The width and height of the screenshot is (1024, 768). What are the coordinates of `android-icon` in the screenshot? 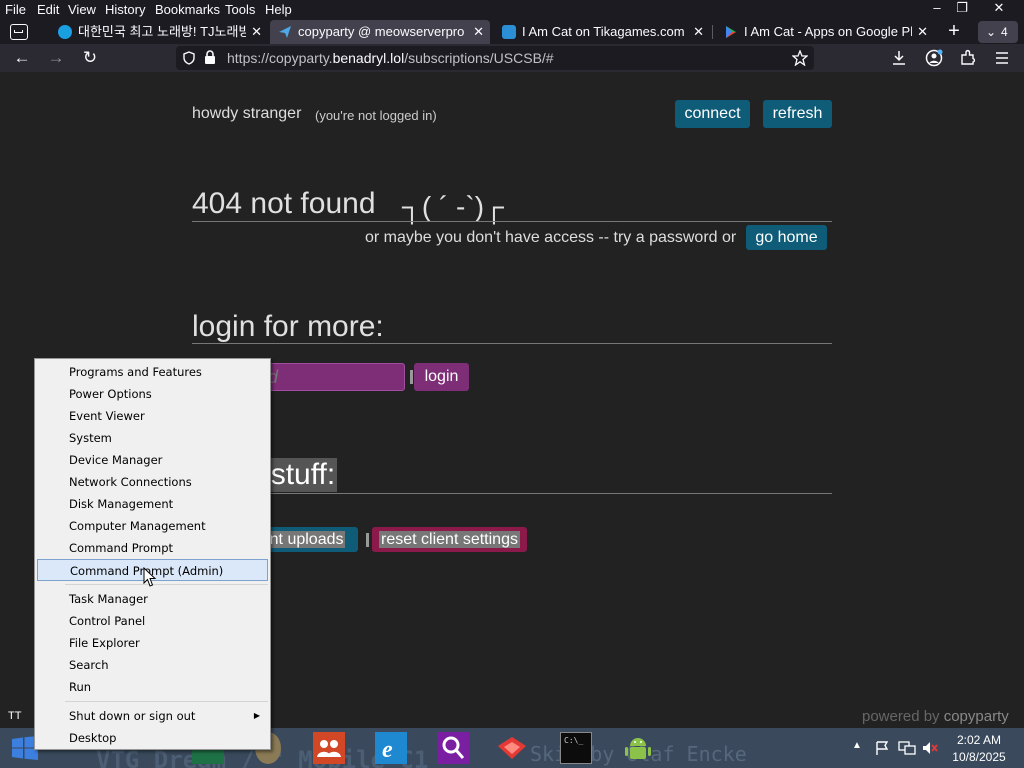 It's located at (638, 748).